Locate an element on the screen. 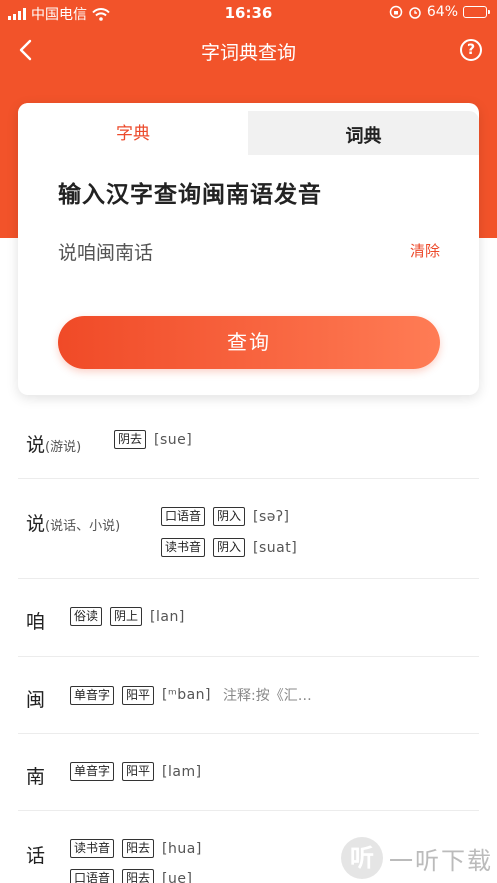  alarm-icon is located at coordinates (415, 13).